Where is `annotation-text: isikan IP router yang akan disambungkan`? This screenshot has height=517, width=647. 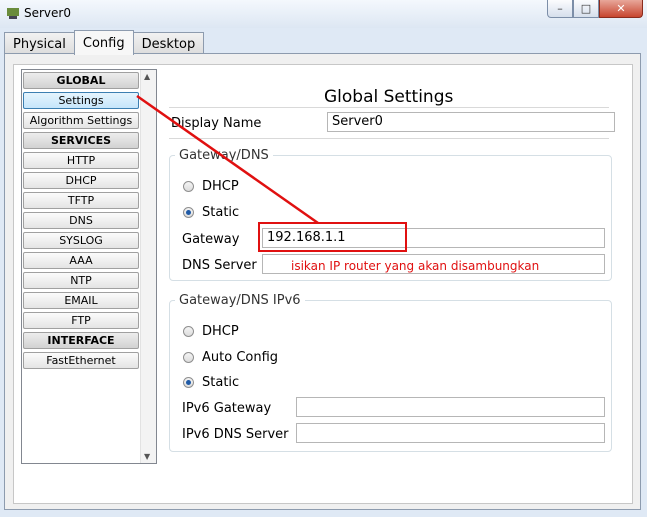
annotation-text: isikan IP router yang akan disambungkan is located at coordinates (415, 266).